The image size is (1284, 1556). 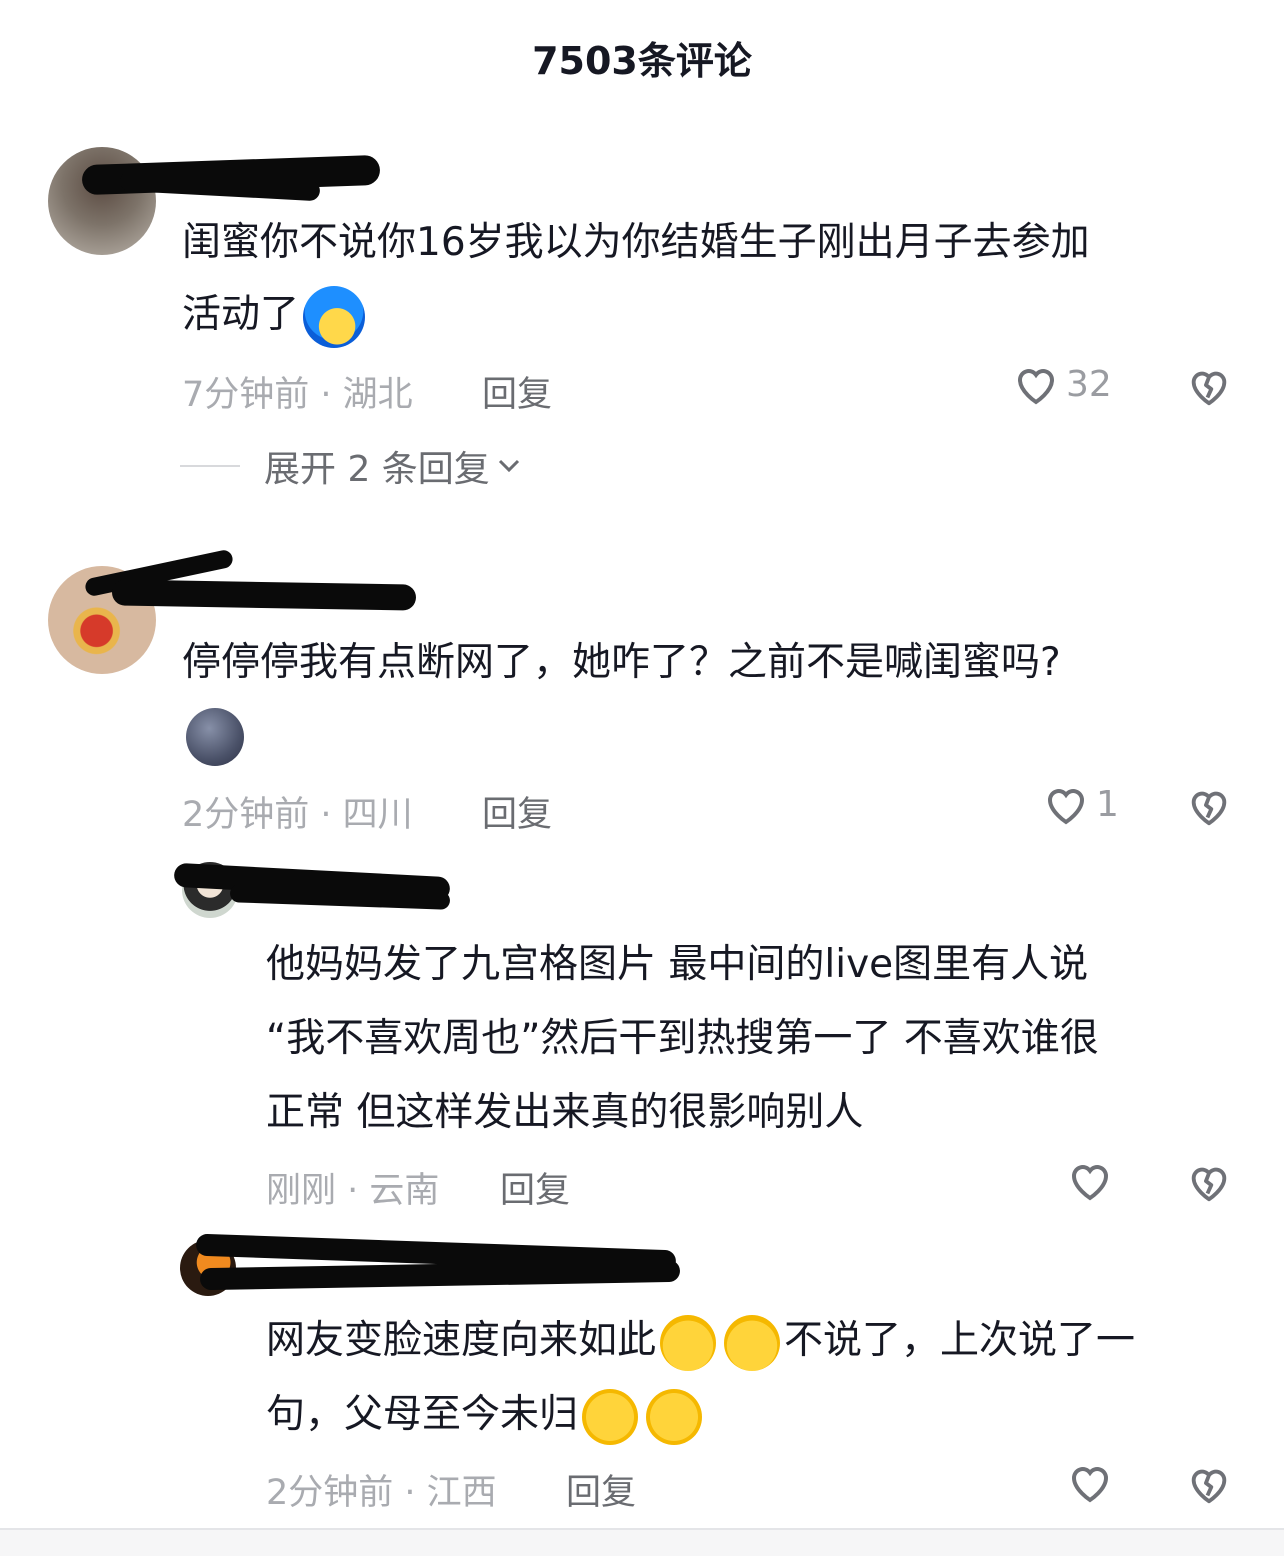 I want to click on comment-meta: 7分钟前 · 湖北, so click(x=297, y=395).